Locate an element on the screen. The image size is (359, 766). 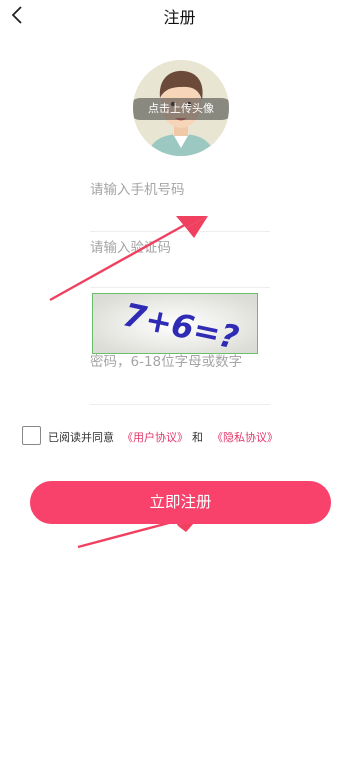
user-agreement-link: 《用户协议》 is located at coordinates (155, 437).